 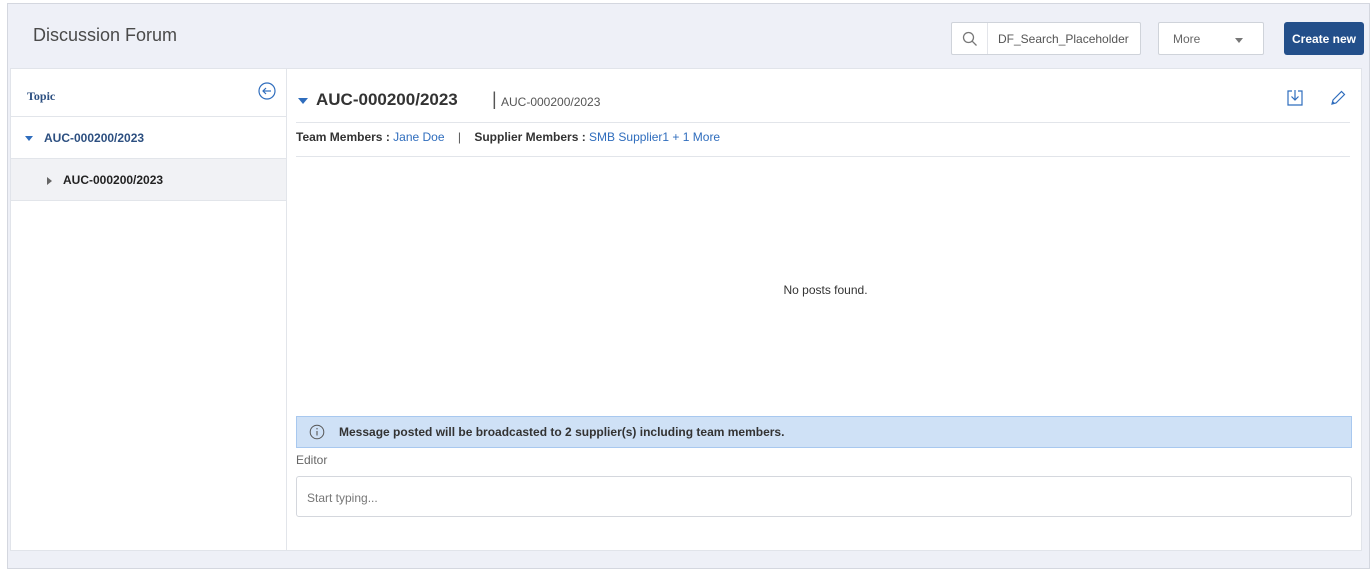 What do you see at coordinates (105, 35) in the screenshot?
I see `page-title: Discussion Forum` at bounding box center [105, 35].